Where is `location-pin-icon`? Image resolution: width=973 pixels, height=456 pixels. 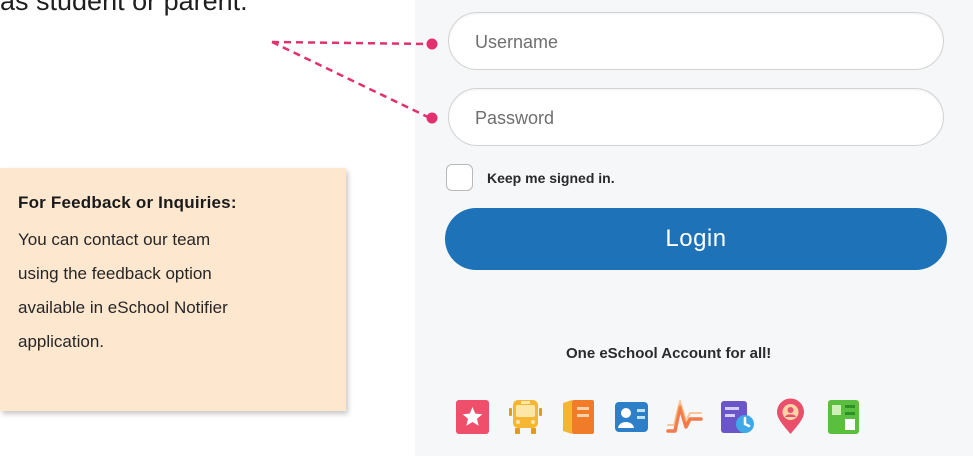 location-pin-icon is located at coordinates (790, 416).